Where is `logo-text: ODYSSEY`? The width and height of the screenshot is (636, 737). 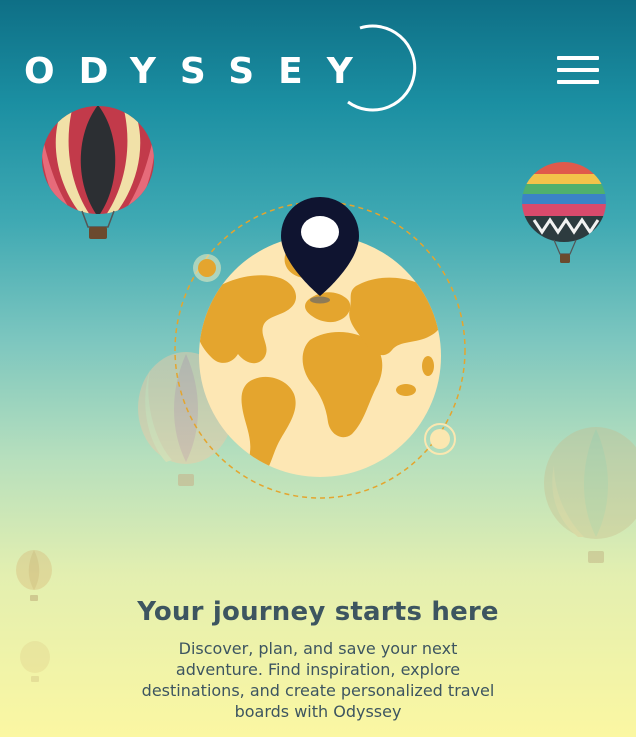 logo-text: ODYSSEY is located at coordinates (200, 71).